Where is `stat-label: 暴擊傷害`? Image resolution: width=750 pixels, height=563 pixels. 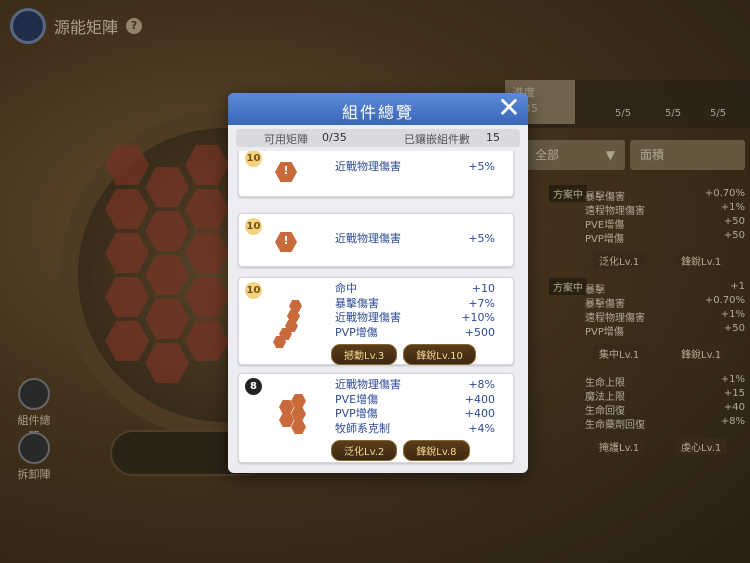
stat-label: 暴擊傷害 is located at coordinates (357, 303).